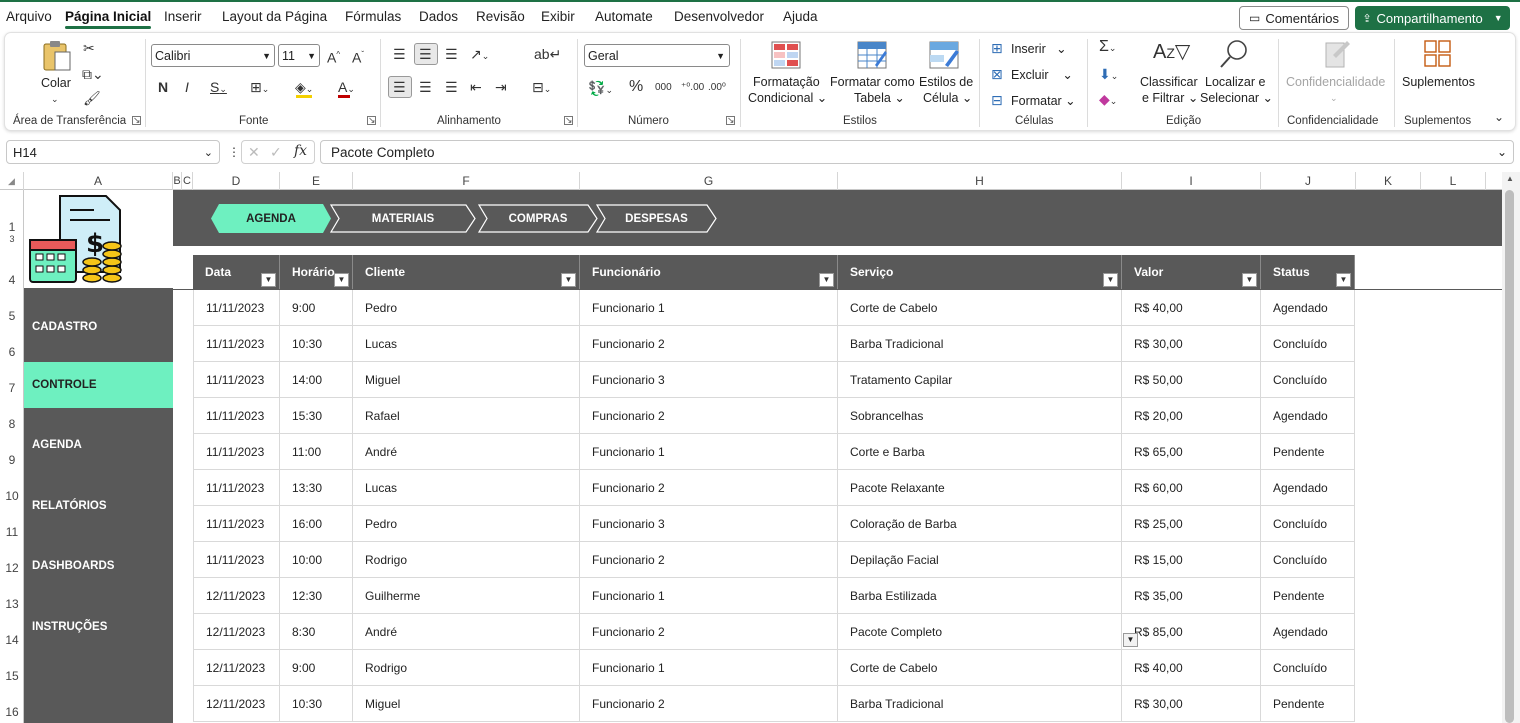 This screenshot has width=1520, height=723. I want to click on column-header-b: B, so click(177, 181).